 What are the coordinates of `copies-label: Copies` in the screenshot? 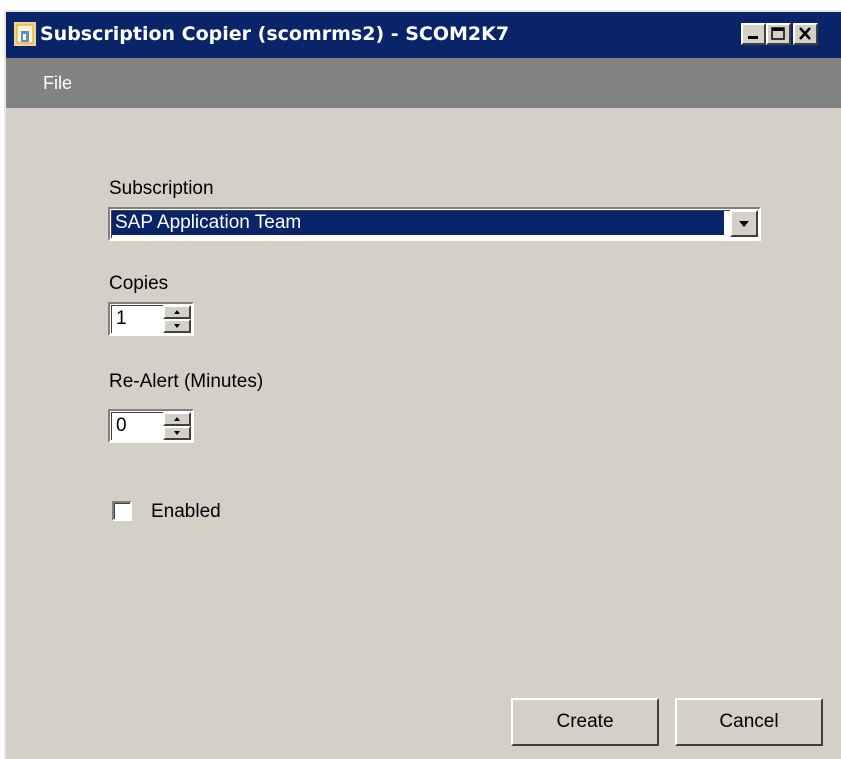 It's located at (139, 283).